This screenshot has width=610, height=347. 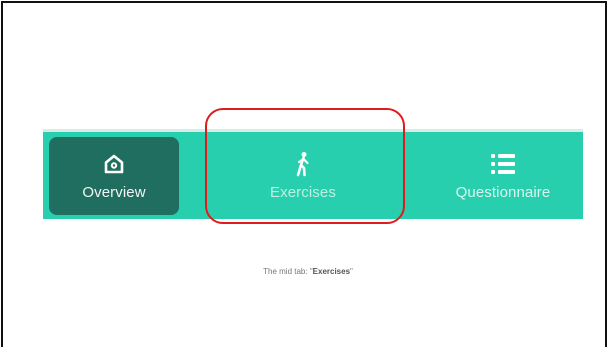 What do you see at coordinates (503, 192) in the screenshot?
I see `tab-questionnaire-label: Questionnaire` at bounding box center [503, 192].